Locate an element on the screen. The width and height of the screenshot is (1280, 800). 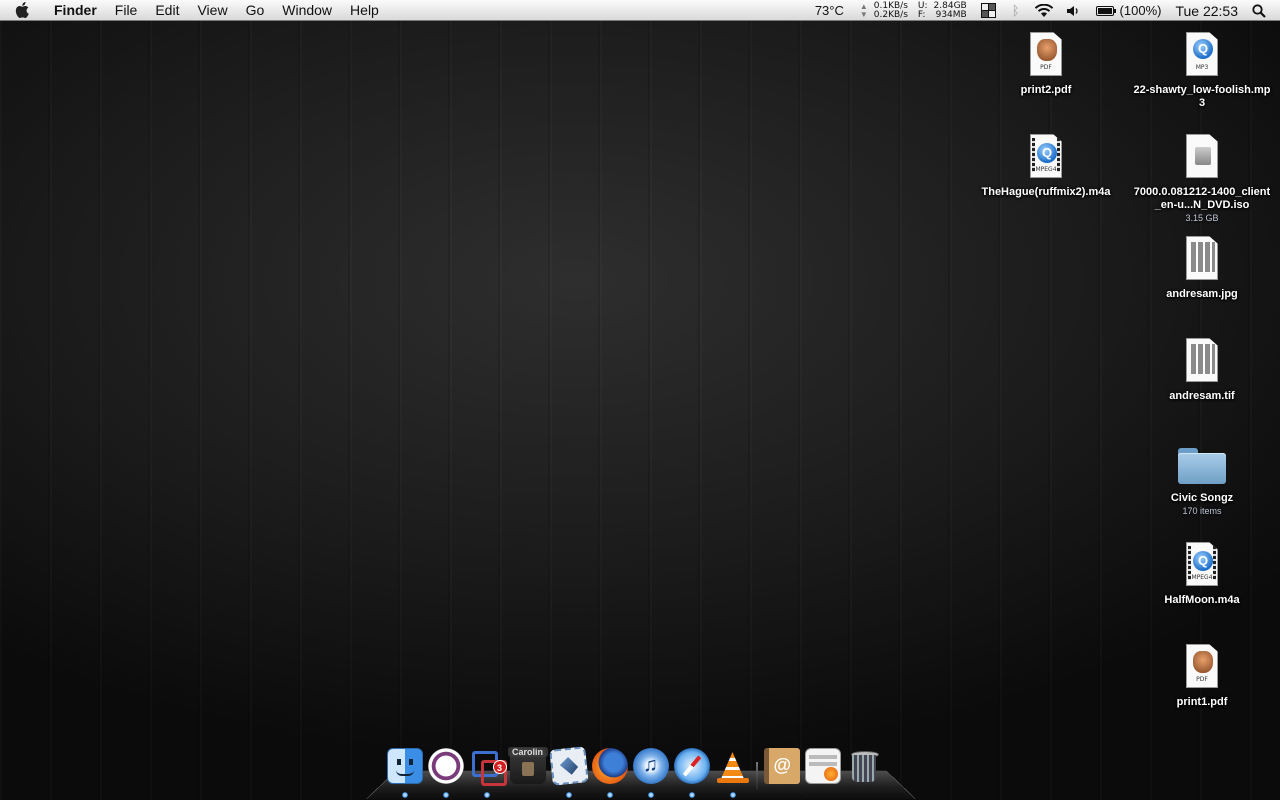
disk-free-label: F: is located at coordinates (921, 14).